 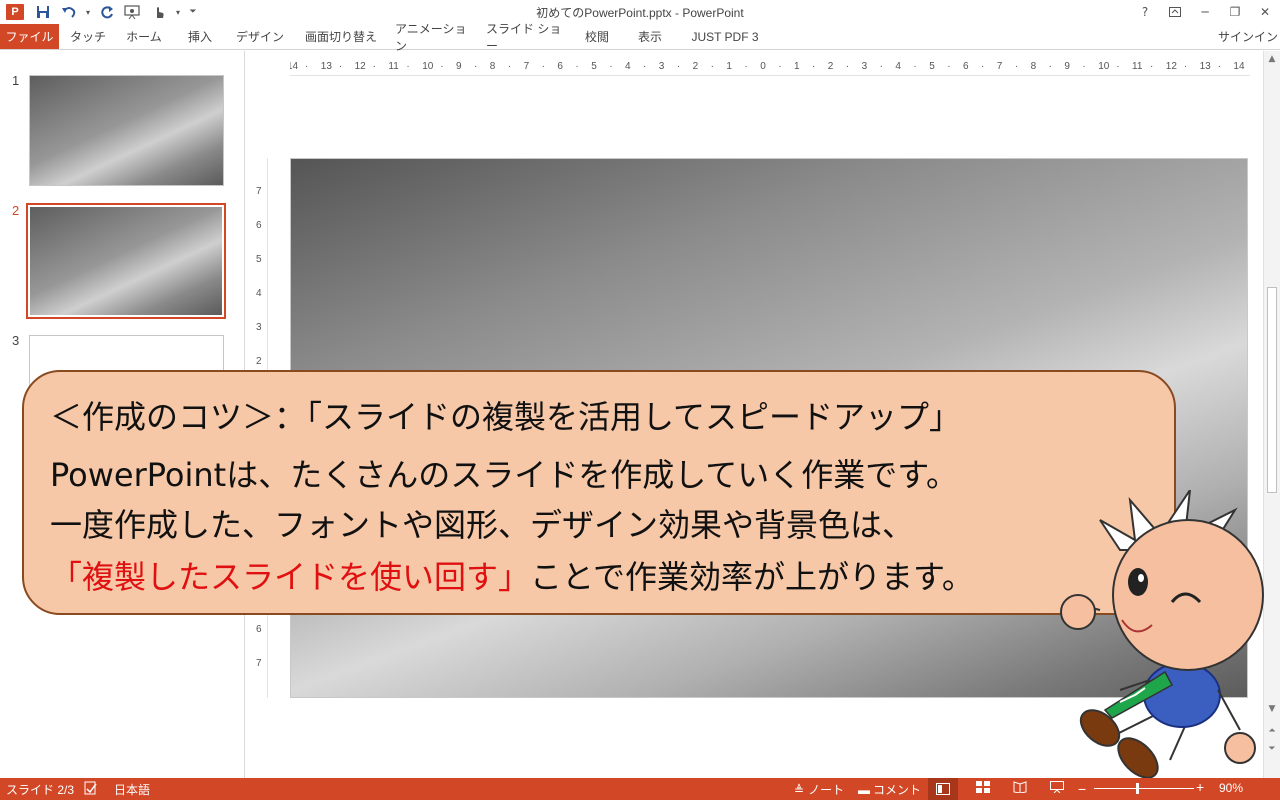 What do you see at coordinates (597, 36) in the screenshot?
I see `tab-review: 校閲` at bounding box center [597, 36].